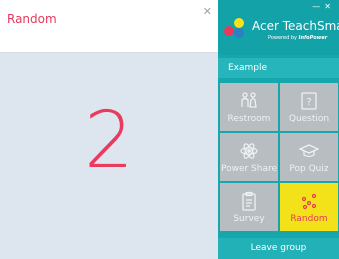 This screenshot has height=259, width=339. What do you see at coordinates (32, 19) in the screenshot?
I see `random-title: Random` at bounding box center [32, 19].